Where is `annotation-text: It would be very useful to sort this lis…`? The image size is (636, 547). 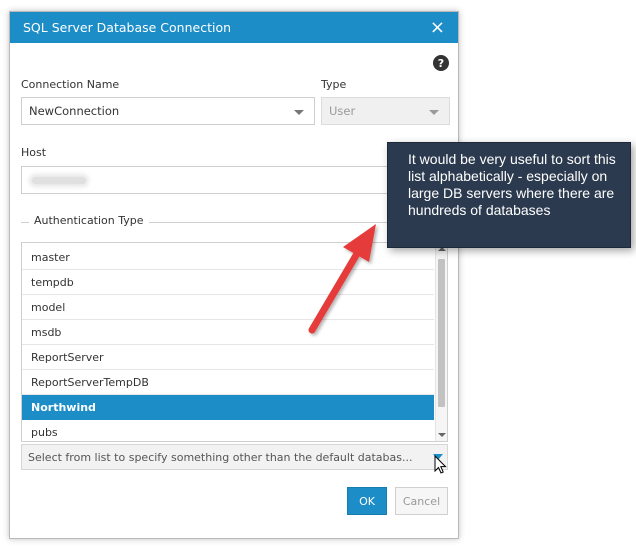 annotation-text: It would be very useful to sort this lis… is located at coordinates (512, 184).